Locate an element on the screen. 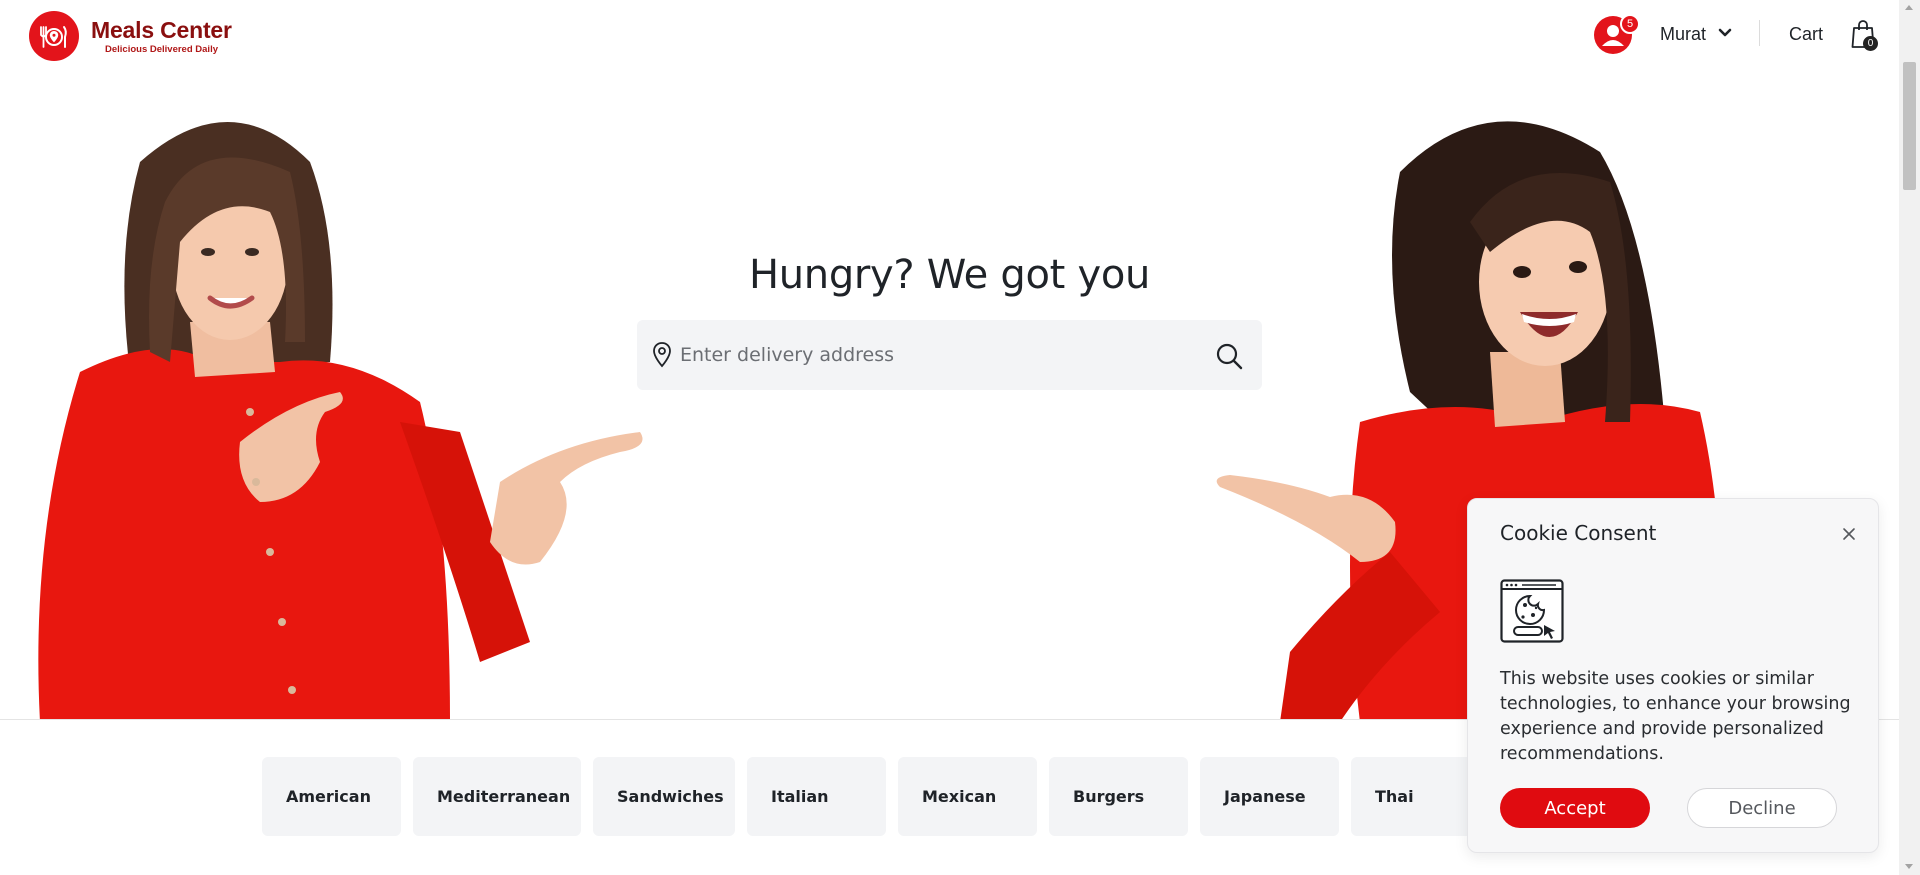 Image resolution: width=1920 pixels, height=875 pixels. brand-logo: Meals Center Delicious Delivered Daily is located at coordinates (130, 36).